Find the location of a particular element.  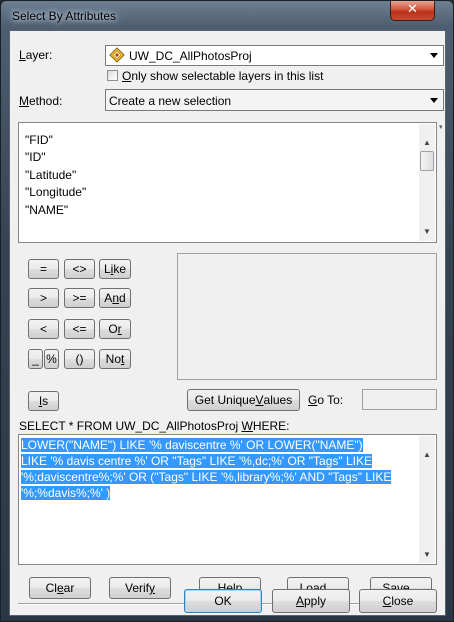

list-item: "FID" is located at coordinates (39, 140).